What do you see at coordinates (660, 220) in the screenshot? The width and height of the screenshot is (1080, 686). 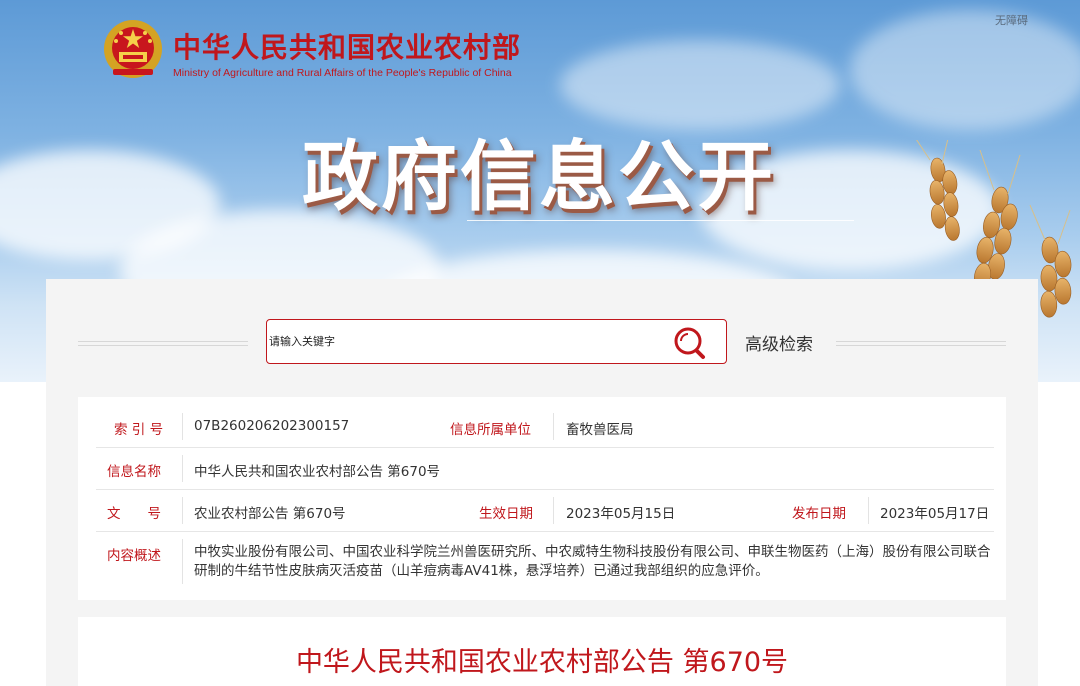 I see `title-underline` at bounding box center [660, 220].